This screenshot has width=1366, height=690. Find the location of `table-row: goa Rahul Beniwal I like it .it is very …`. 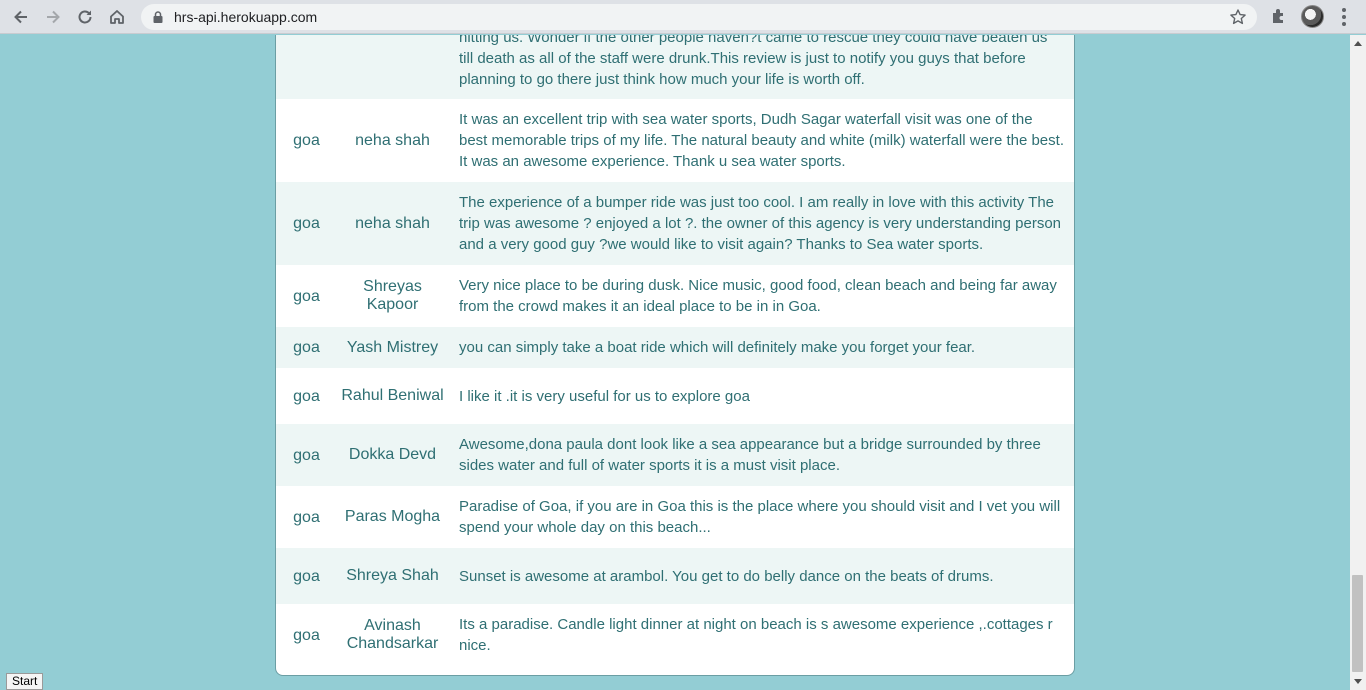

table-row: goa Rahul Beniwal I like it .it is very … is located at coordinates (675, 396).